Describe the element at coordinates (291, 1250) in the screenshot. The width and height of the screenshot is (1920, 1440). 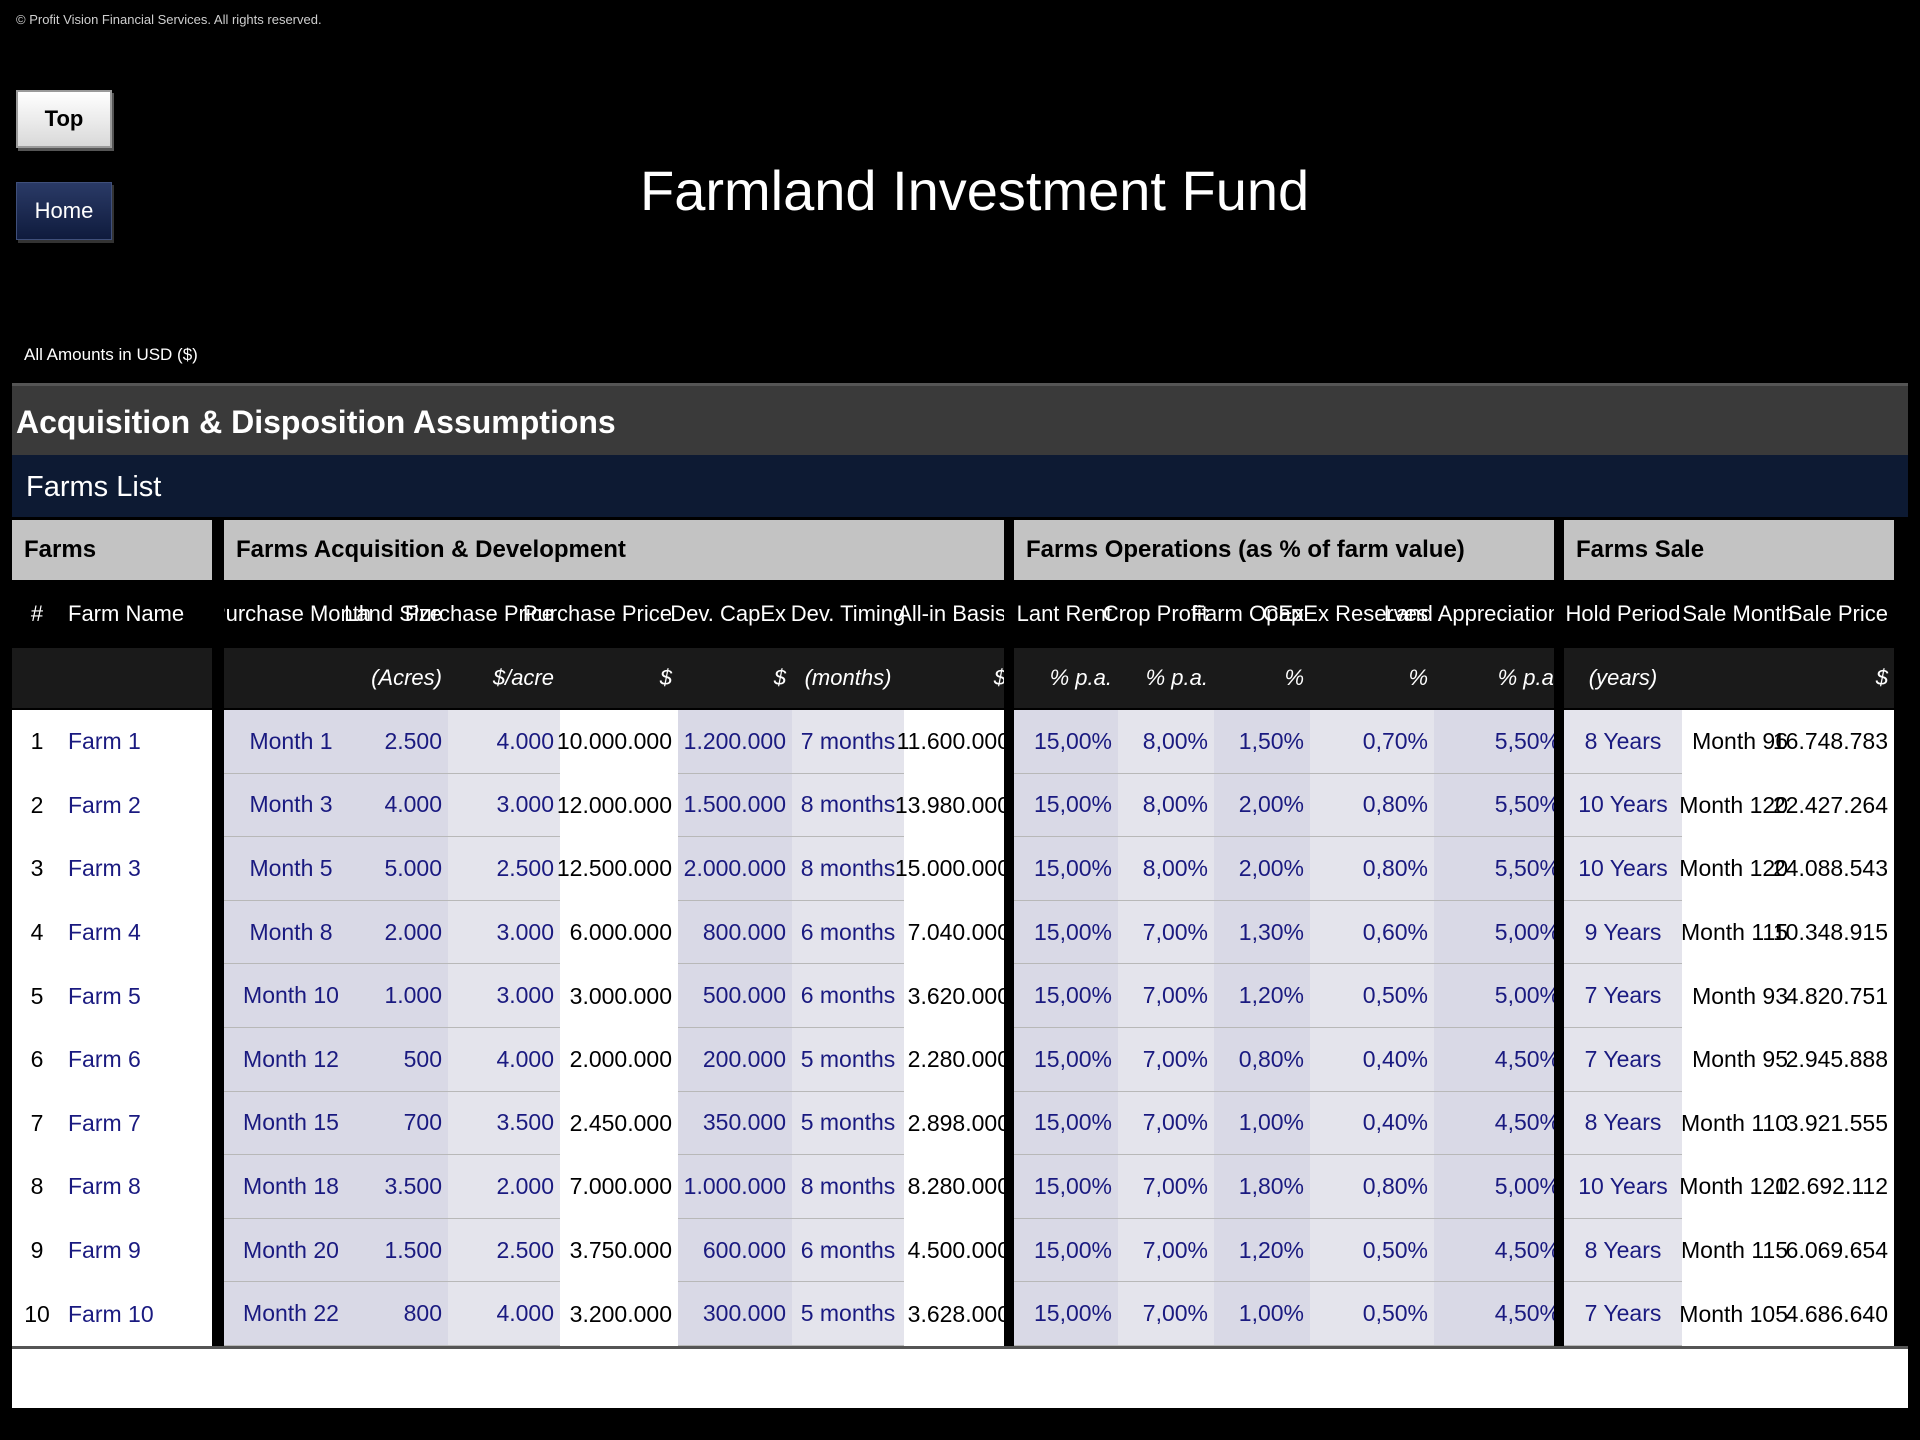
I see `cell-purchase-month: Month 20` at that location.